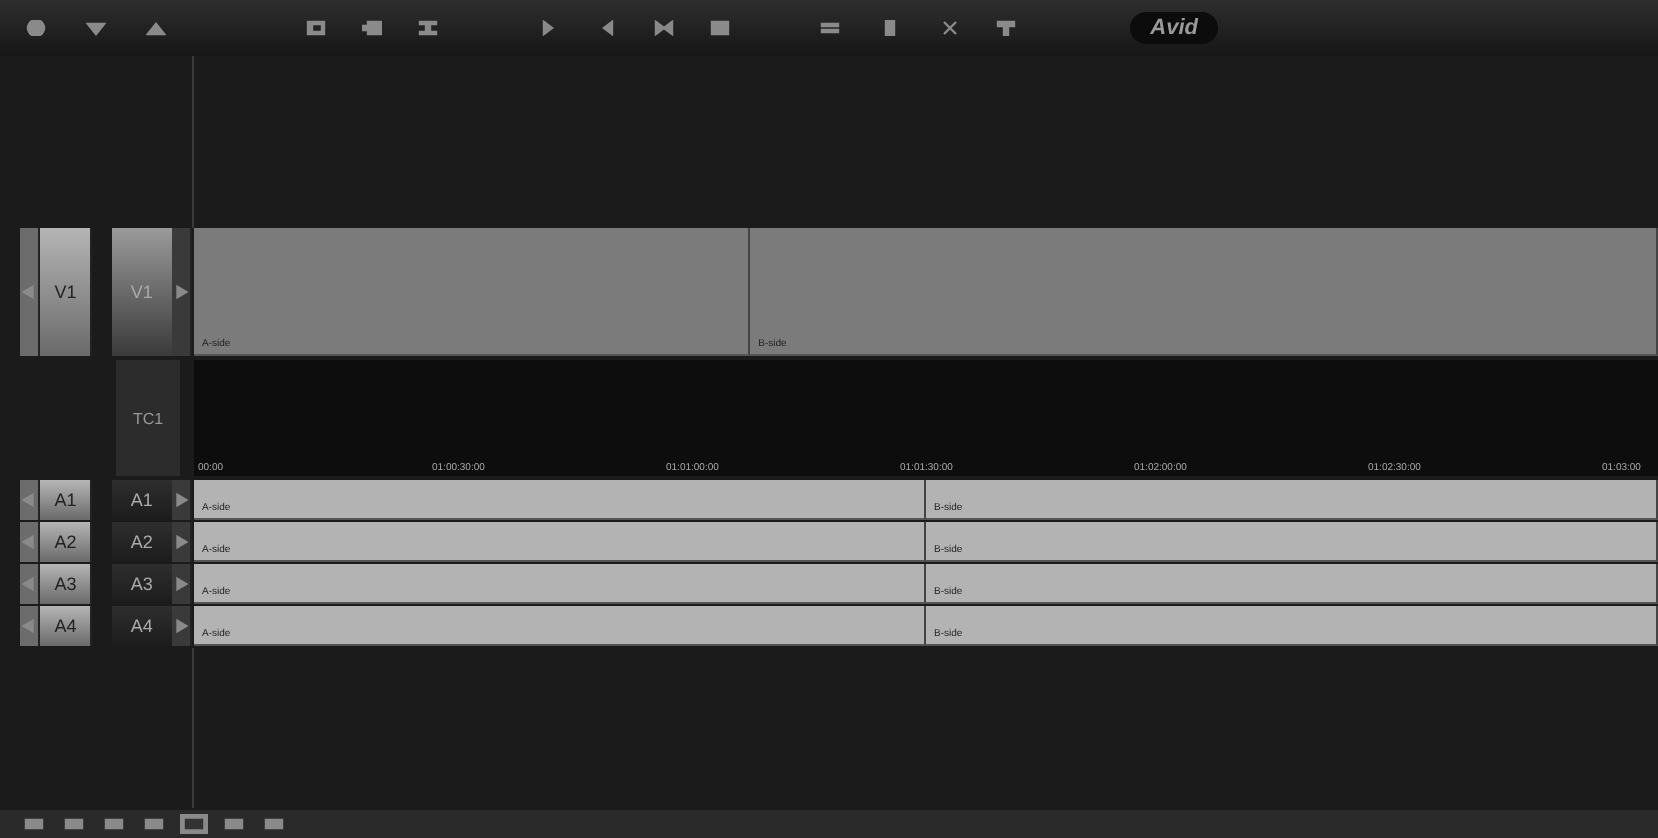  Describe the element at coordinates (372, 28) in the screenshot. I see `monitor-icon` at that location.